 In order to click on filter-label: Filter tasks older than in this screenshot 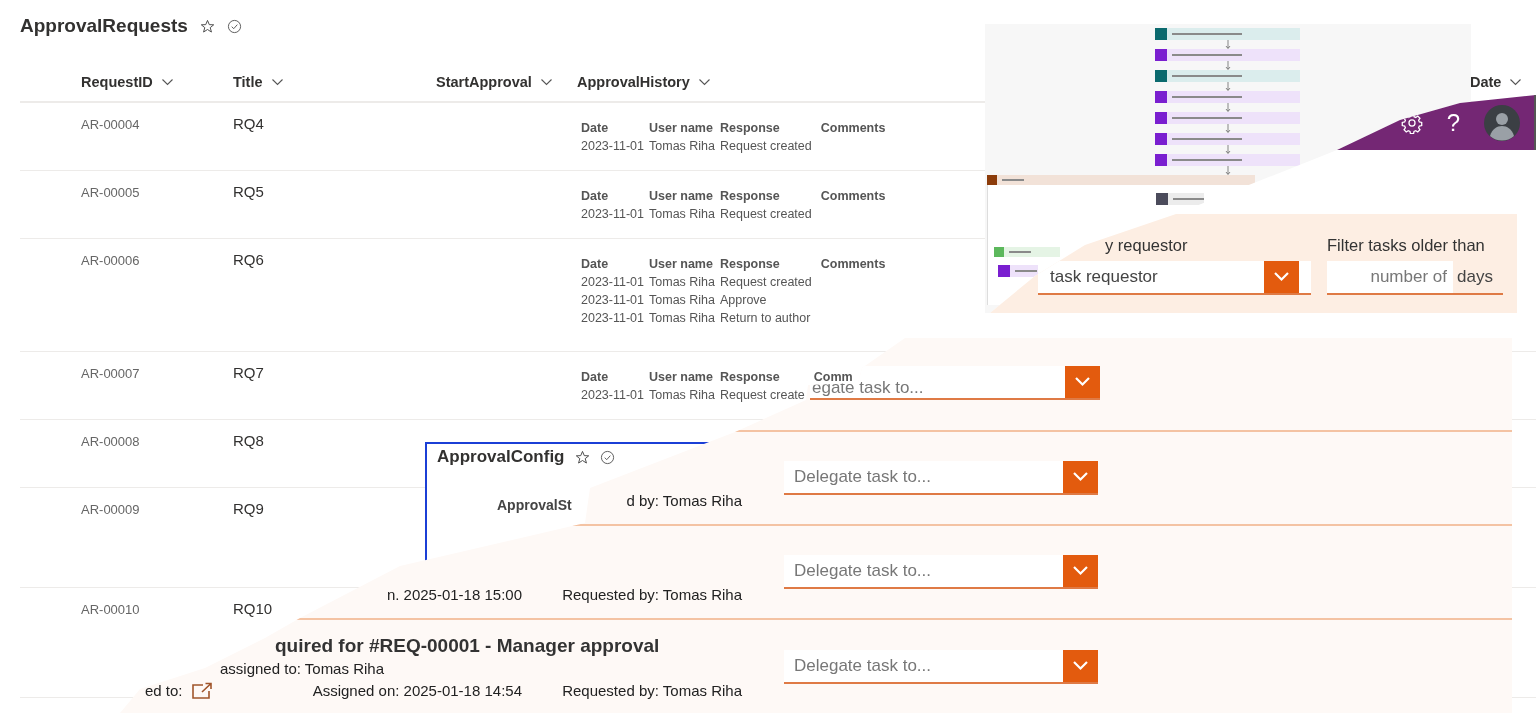, I will do `click(1406, 245)`.